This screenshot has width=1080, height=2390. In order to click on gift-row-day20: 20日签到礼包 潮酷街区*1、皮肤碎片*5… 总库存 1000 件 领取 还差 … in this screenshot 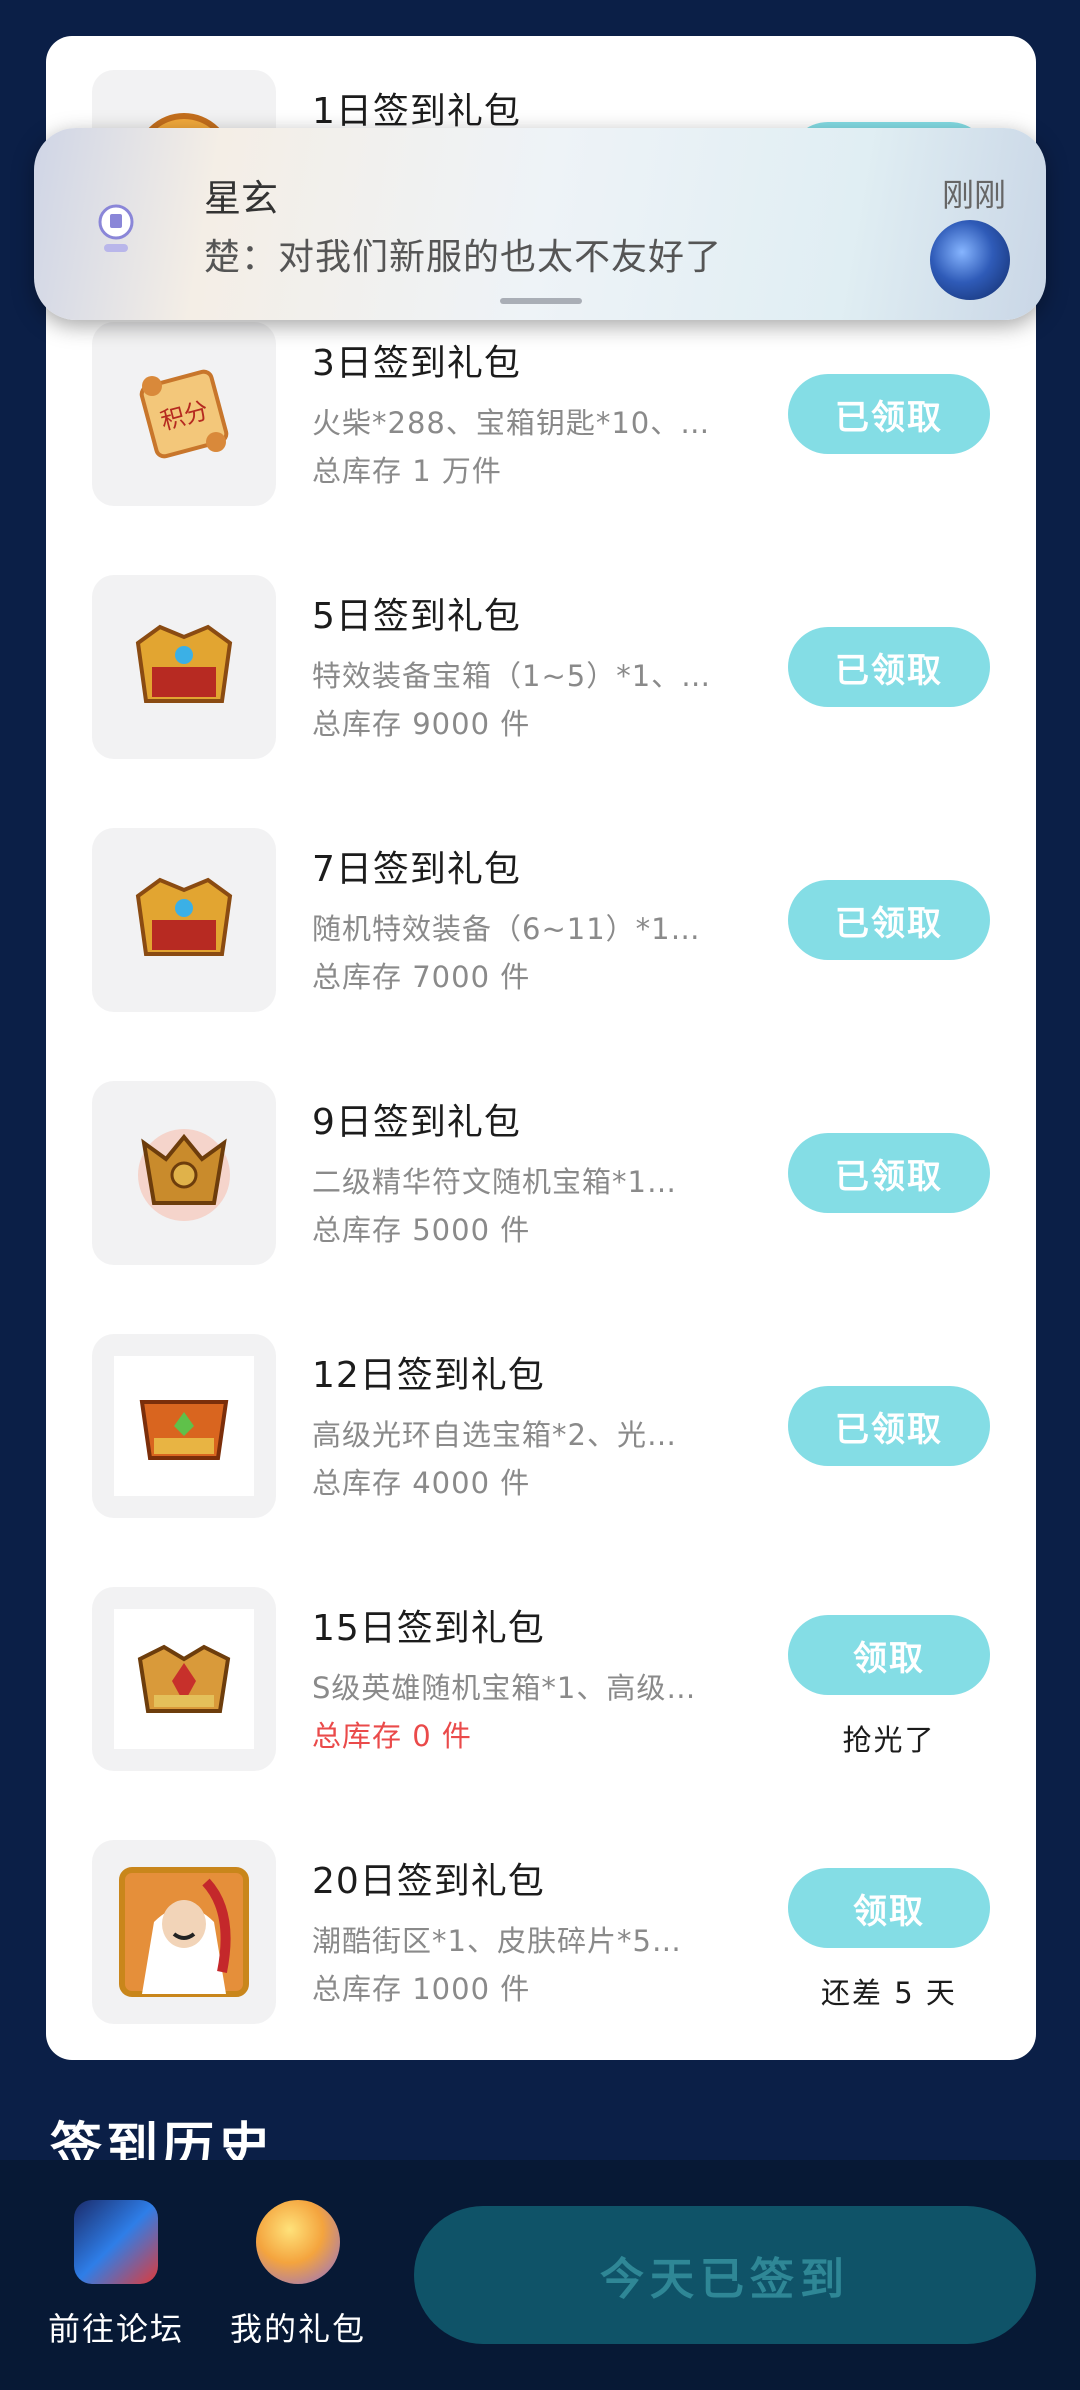, I will do `click(541, 1966)`.